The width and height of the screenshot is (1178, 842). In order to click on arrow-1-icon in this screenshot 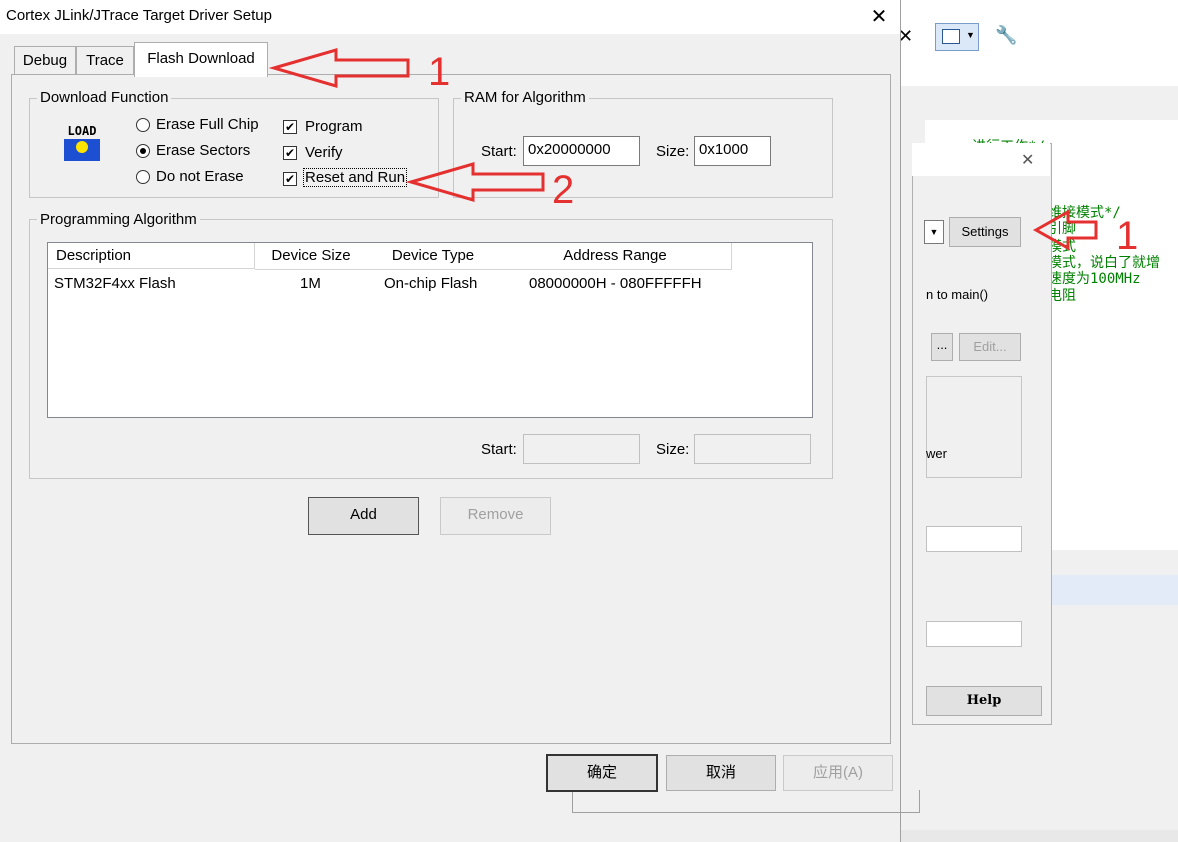, I will do `click(339, 68)`.